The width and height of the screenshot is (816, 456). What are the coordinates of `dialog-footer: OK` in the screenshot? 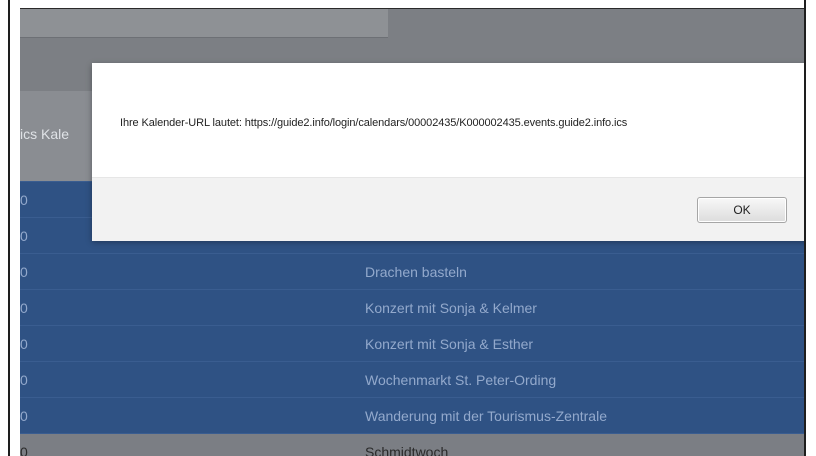 It's located at (448, 209).